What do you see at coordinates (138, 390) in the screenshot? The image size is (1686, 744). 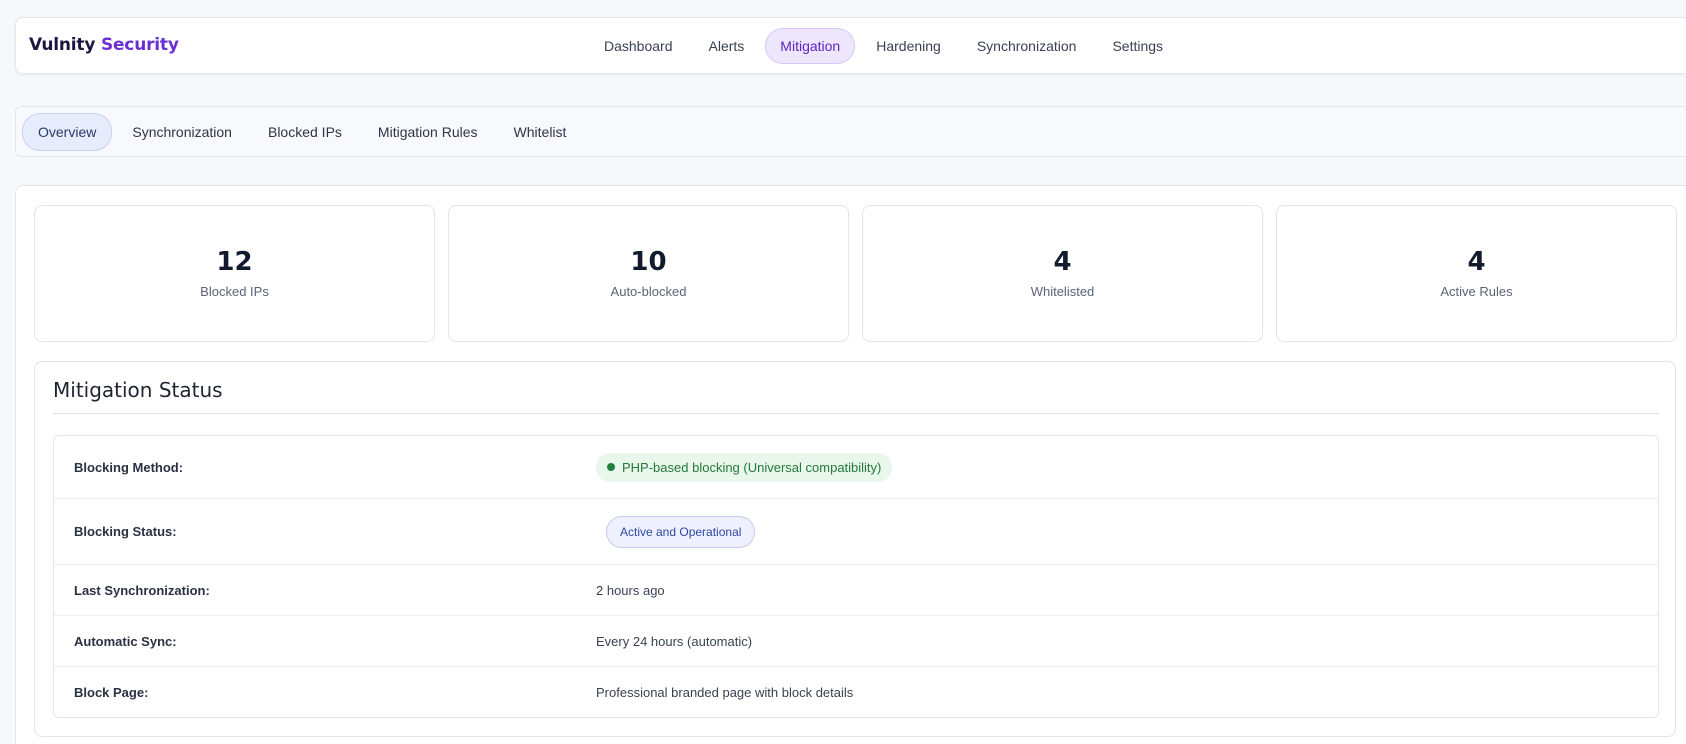 I see `section-title: Mitigation Status` at bounding box center [138, 390].